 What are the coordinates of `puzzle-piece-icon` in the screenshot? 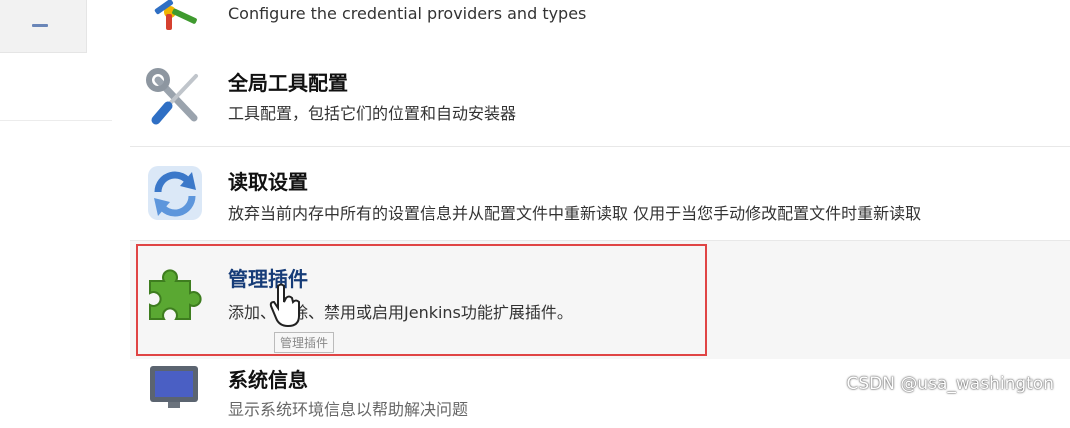 It's located at (175, 294).